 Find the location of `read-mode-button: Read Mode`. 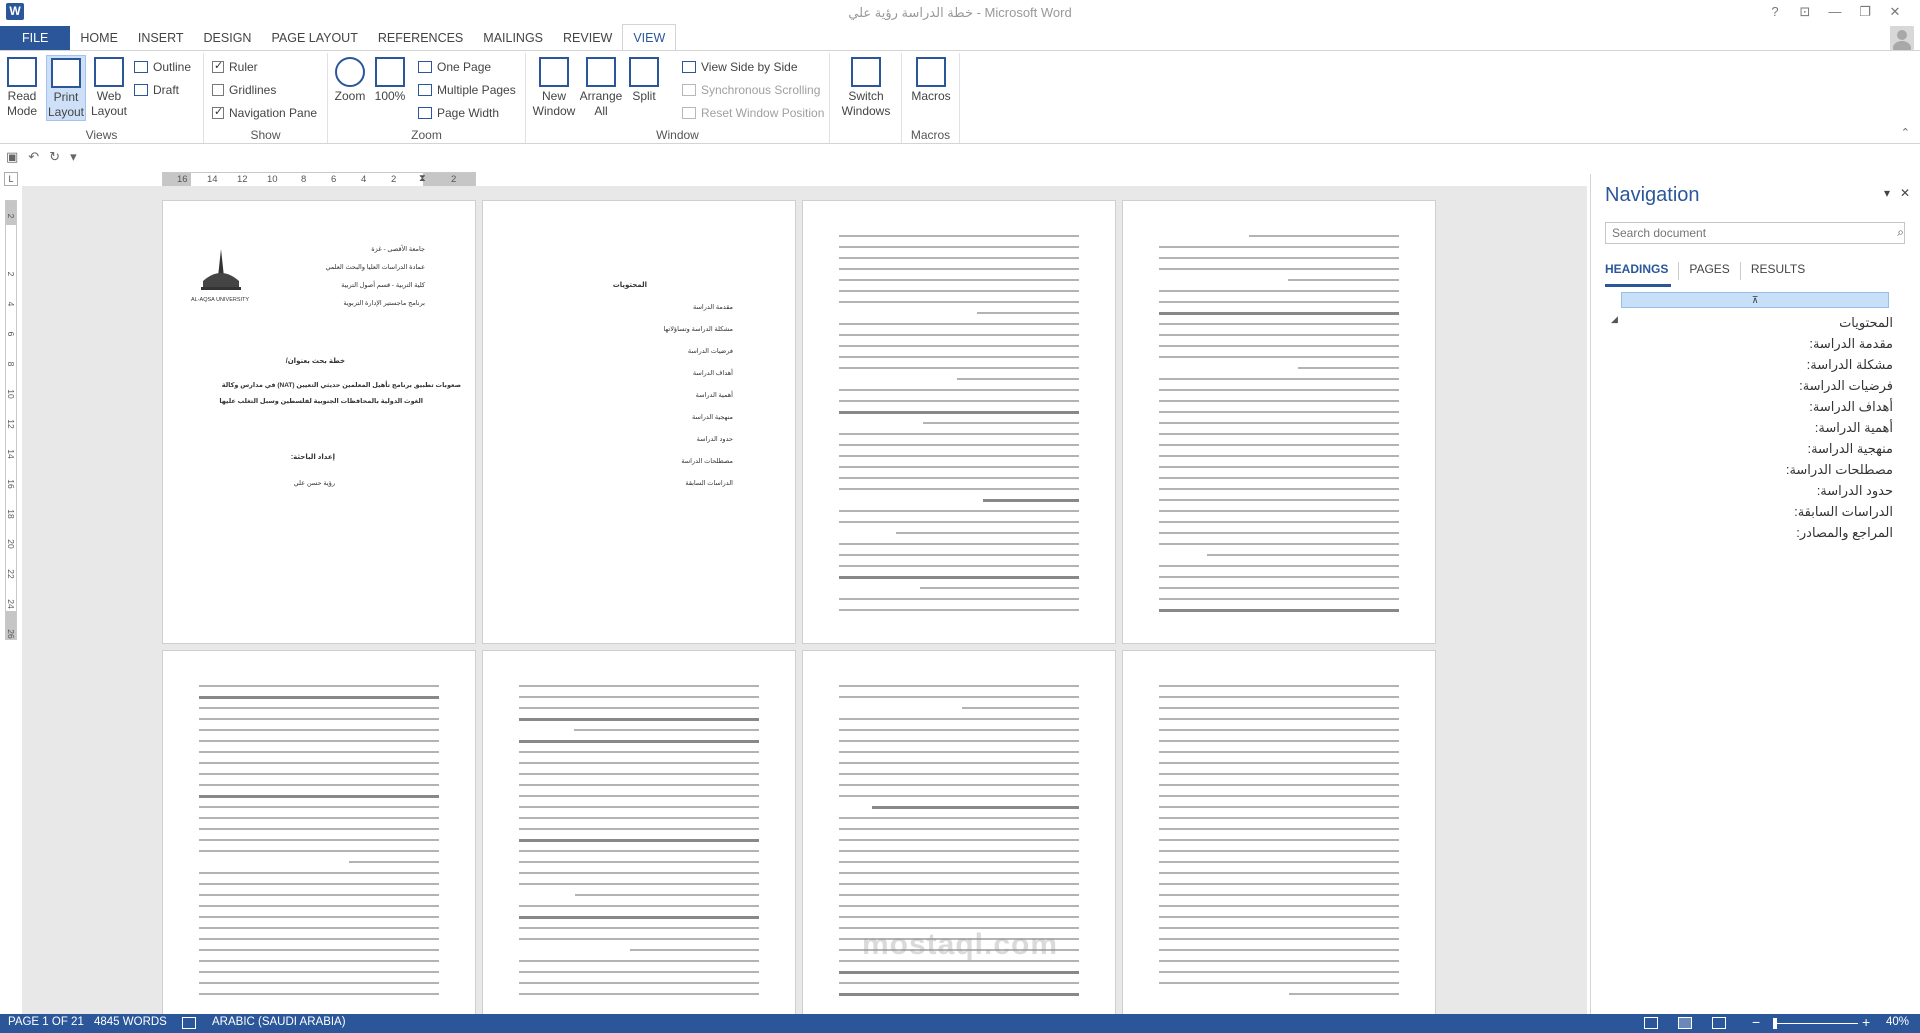

read-mode-button: Read Mode is located at coordinates (22, 87).